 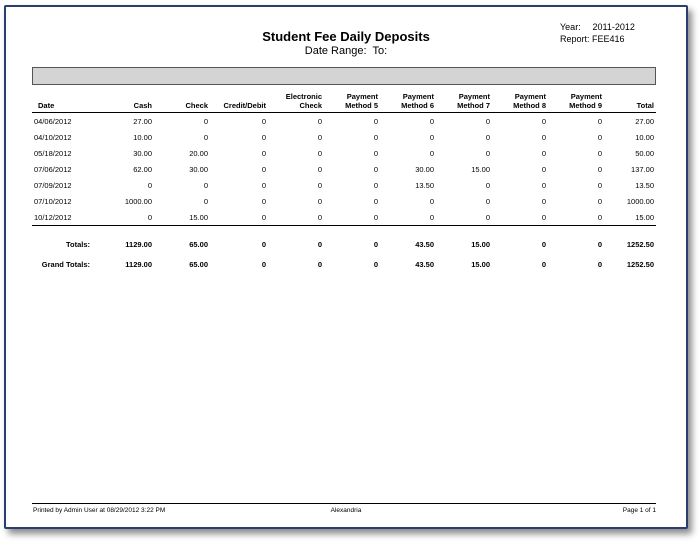 I want to click on row-amount-cell: 27.00, so click(x=142, y=121).